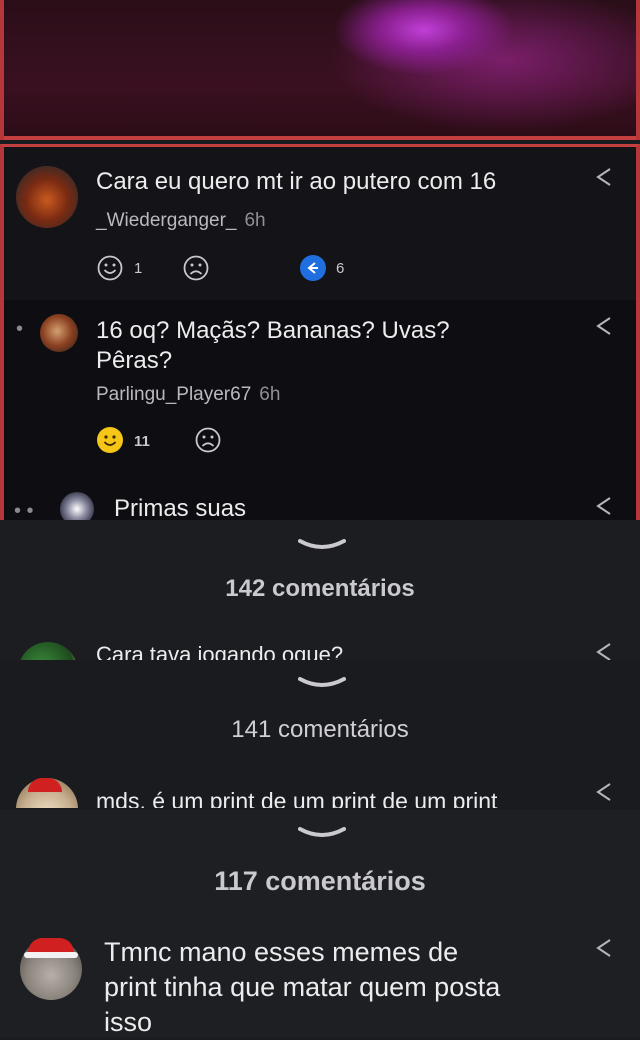 The width and height of the screenshot is (640, 1040). What do you see at coordinates (340, 268) in the screenshot?
I see `reply-count: 6` at bounding box center [340, 268].